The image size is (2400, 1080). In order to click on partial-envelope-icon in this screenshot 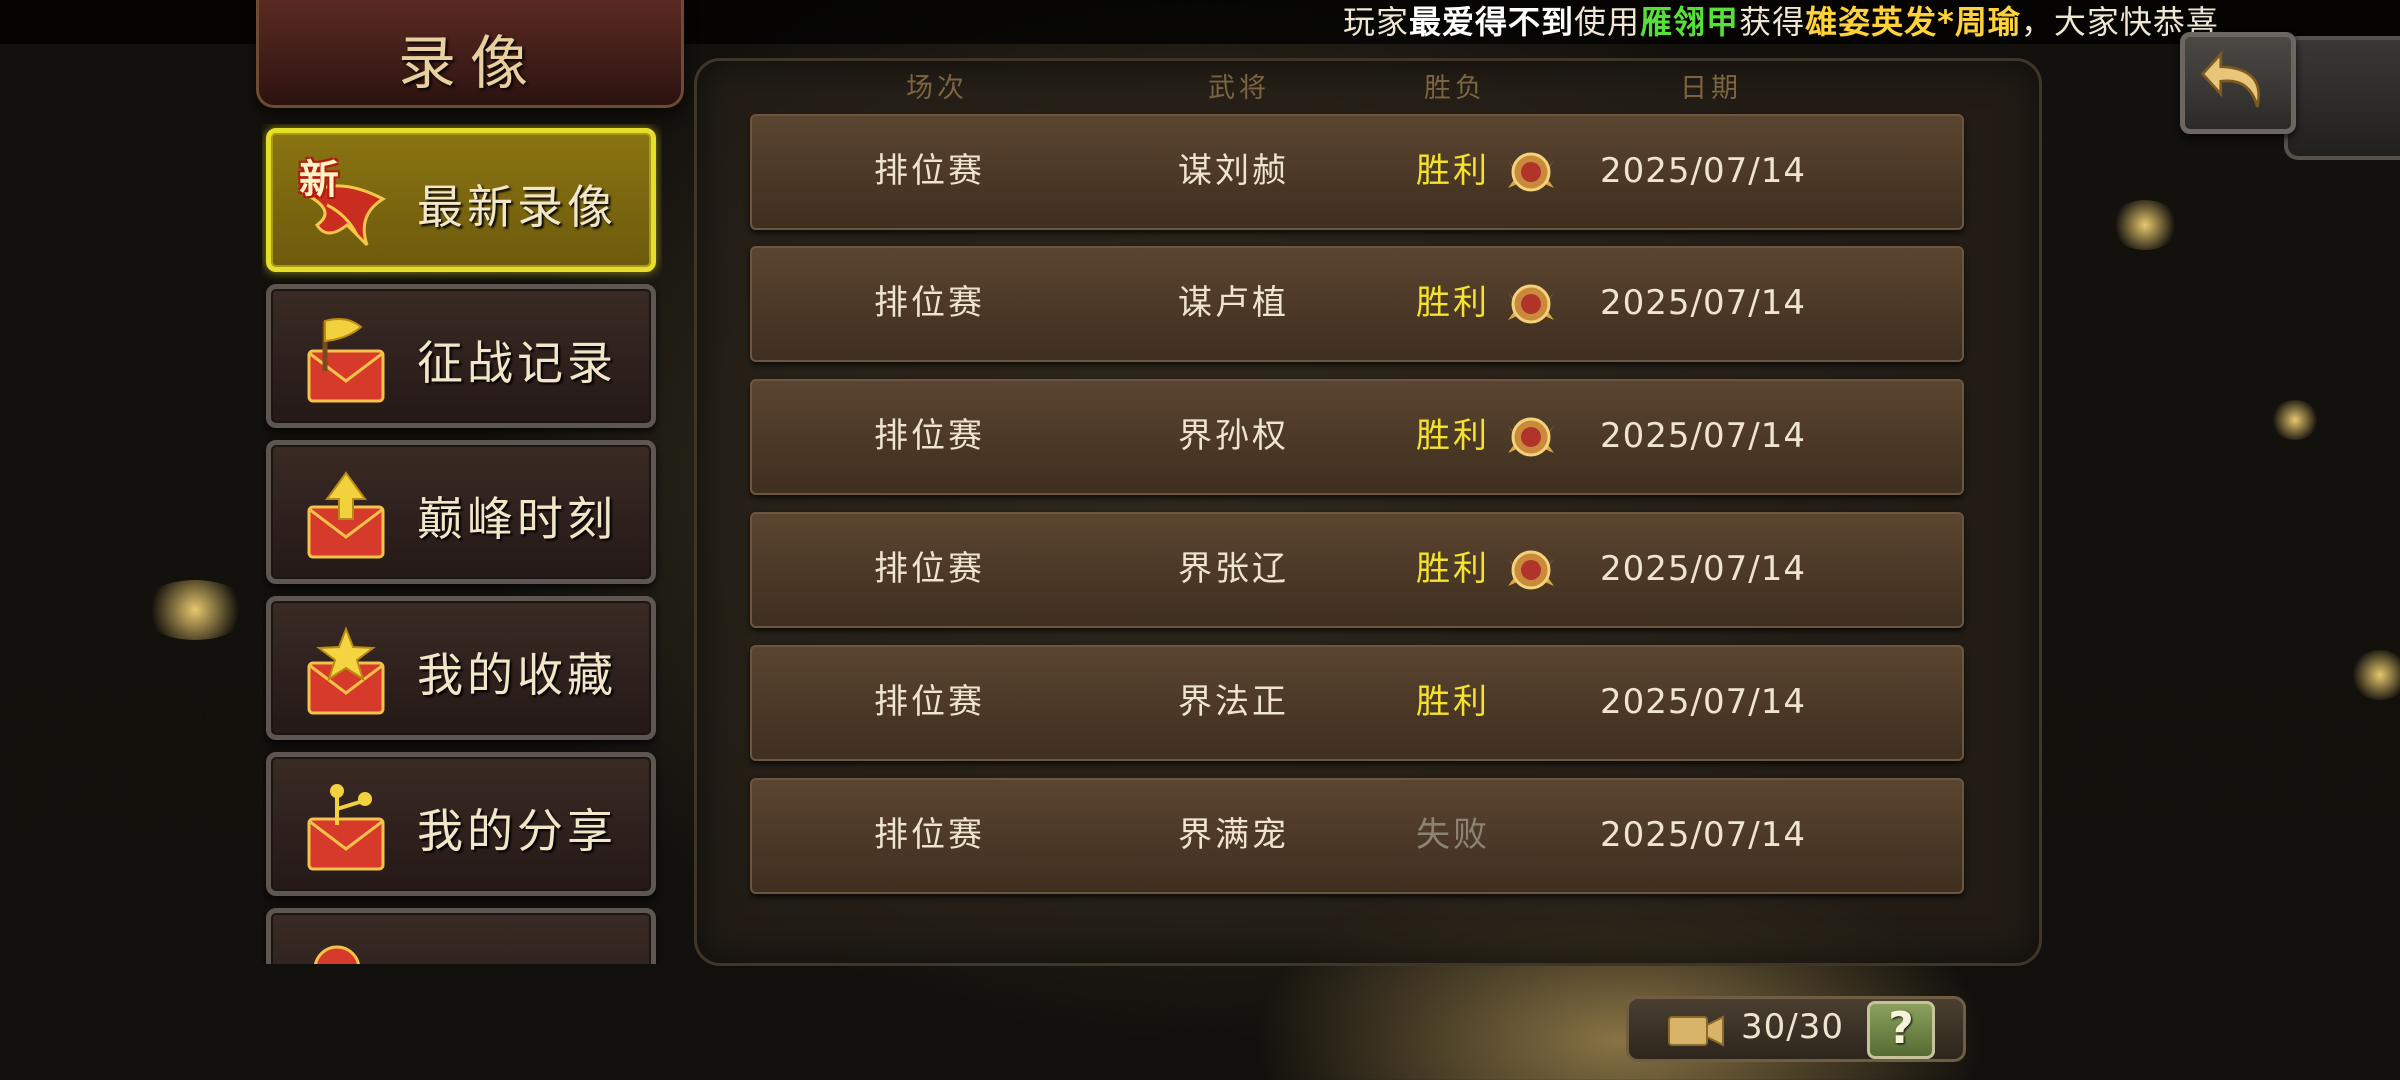, I will do `click(337, 954)`.